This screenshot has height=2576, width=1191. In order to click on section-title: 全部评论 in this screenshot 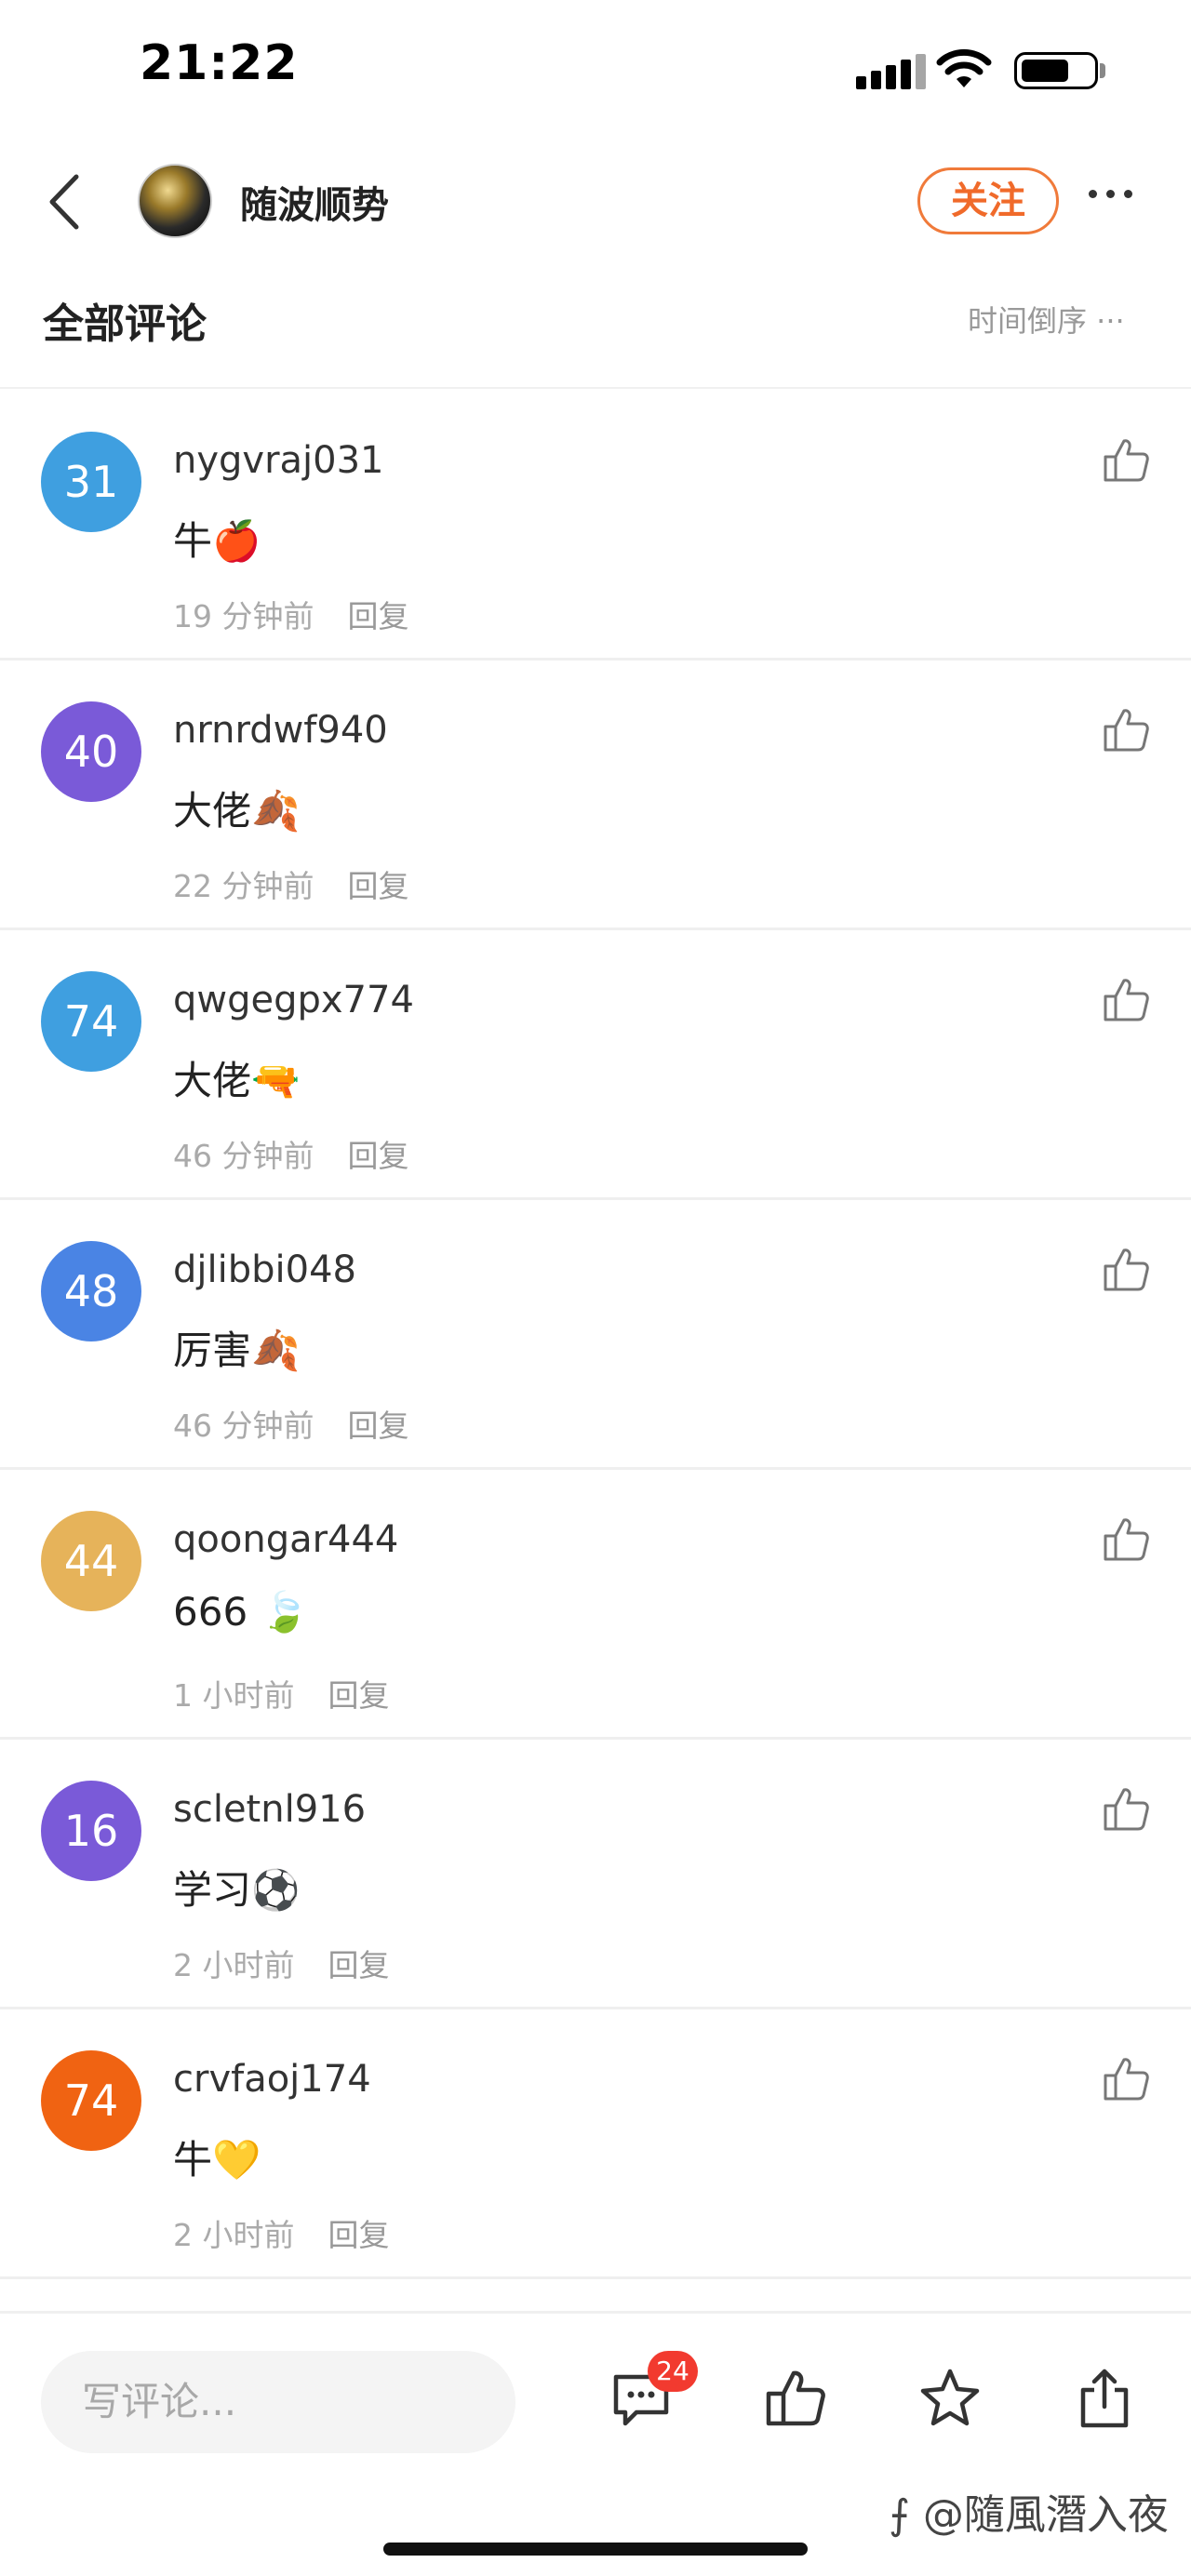, I will do `click(125, 324)`.